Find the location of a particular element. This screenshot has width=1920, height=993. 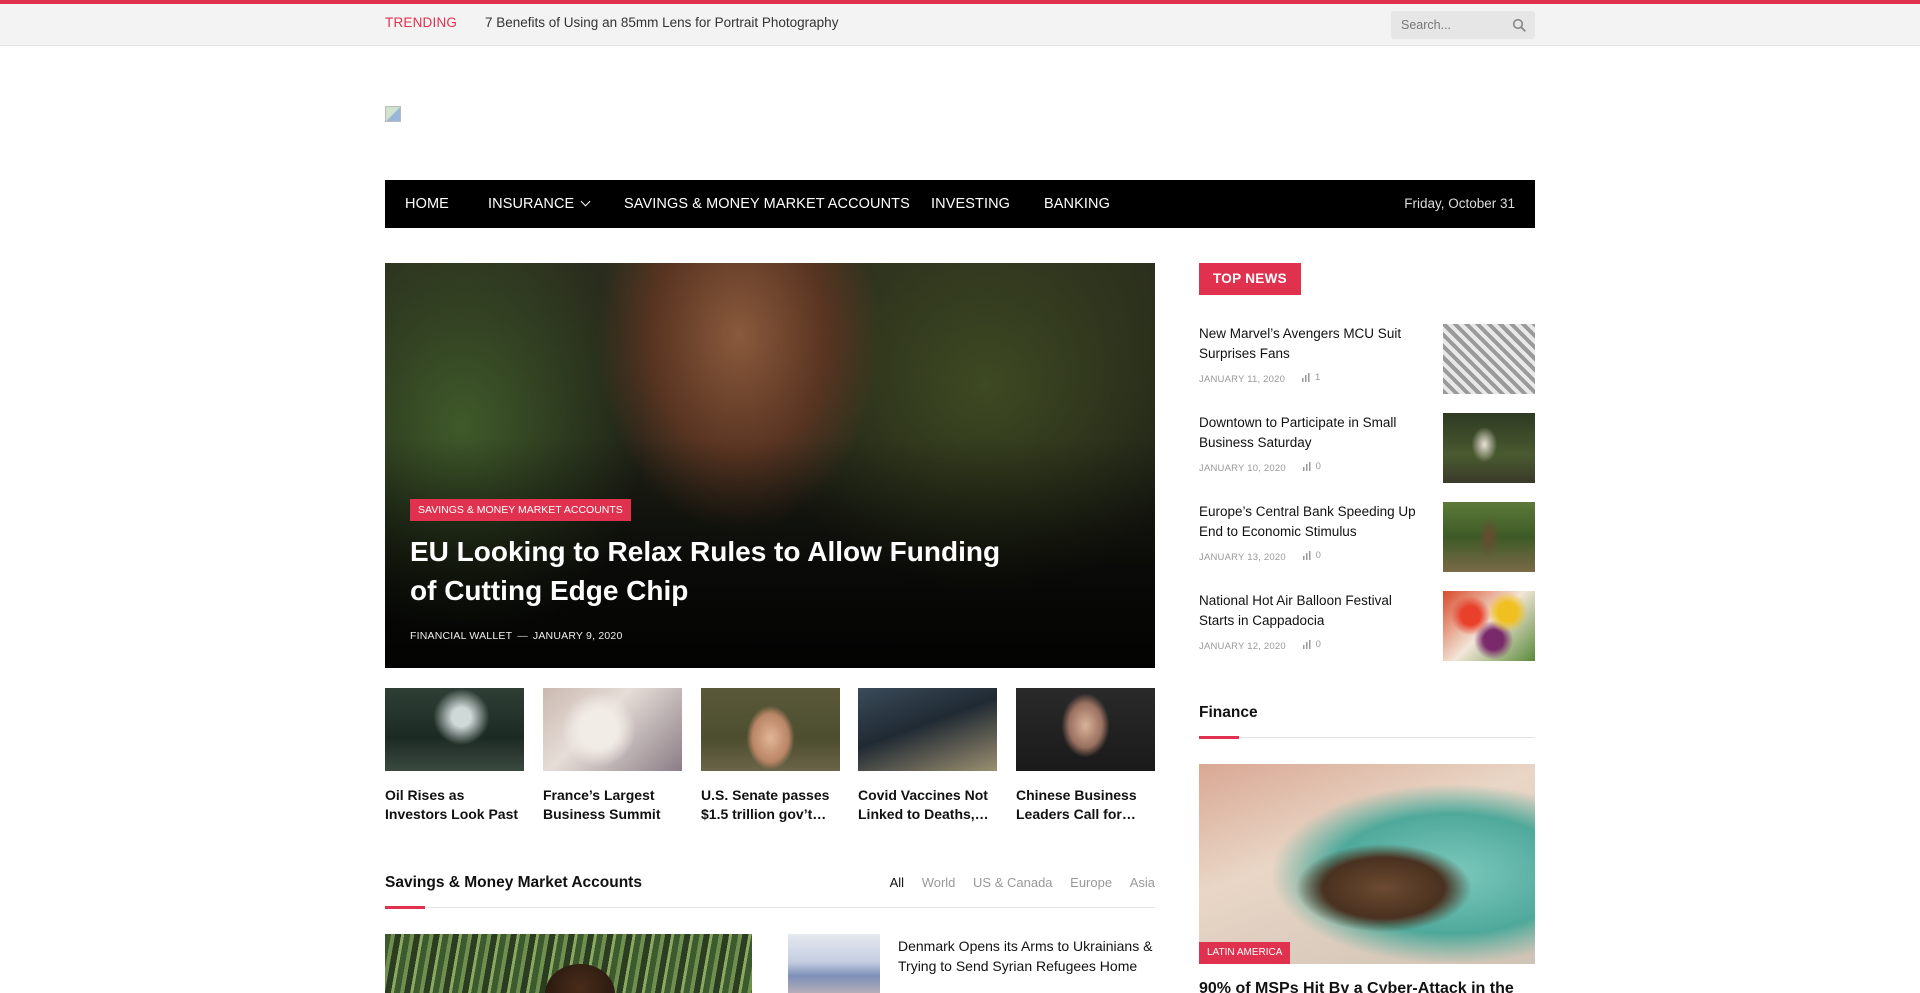

side-article-thumbnail is located at coordinates (834, 963).